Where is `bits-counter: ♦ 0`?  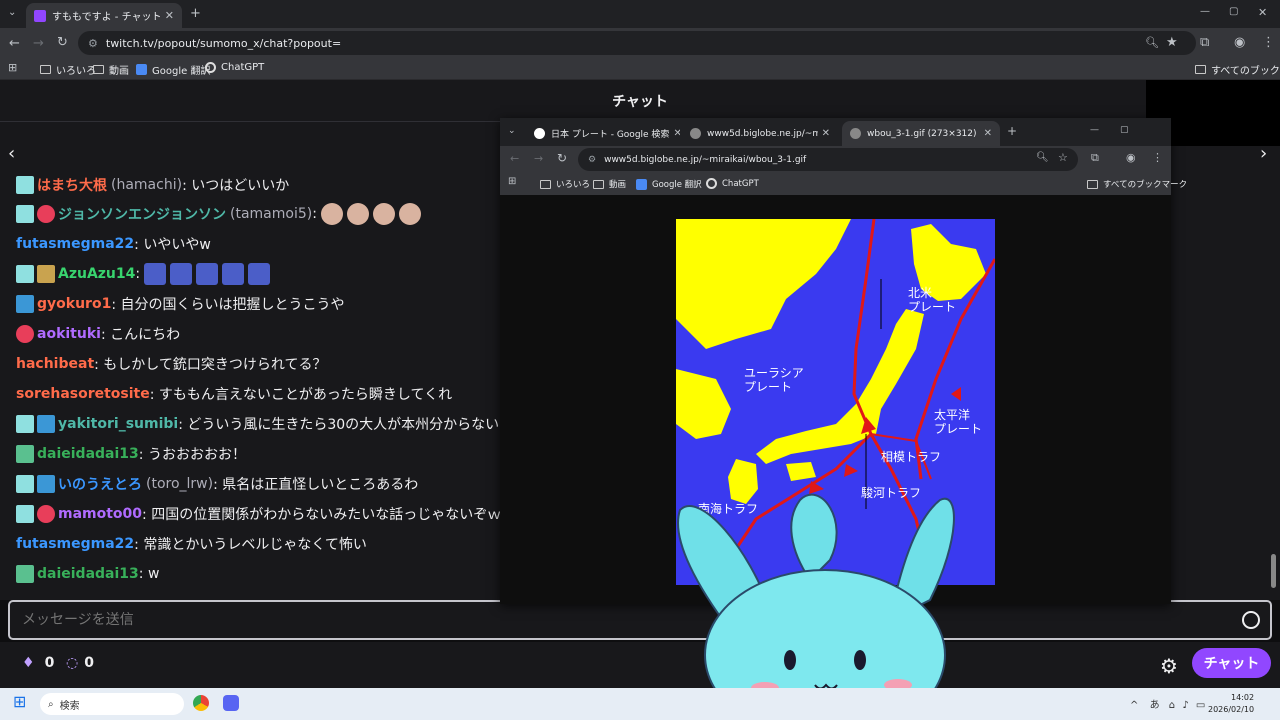 bits-counter: ♦ 0 is located at coordinates (38, 663).